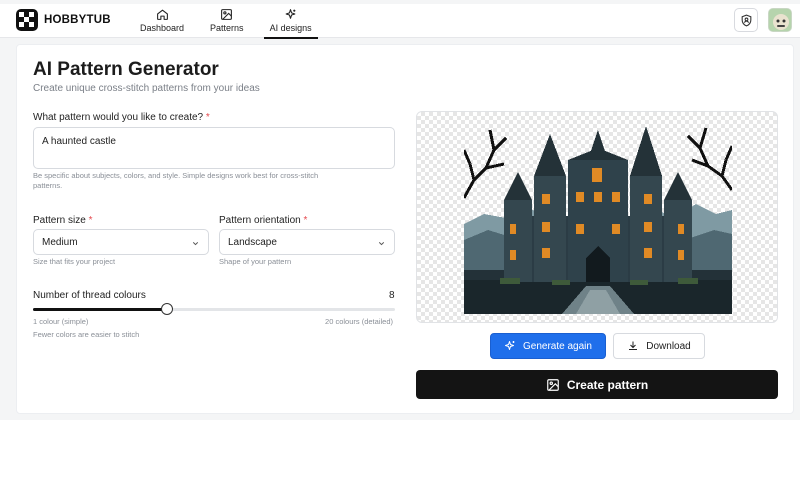  What do you see at coordinates (607, 384) in the screenshot?
I see `create-pattern-label: Create pattern` at bounding box center [607, 384].